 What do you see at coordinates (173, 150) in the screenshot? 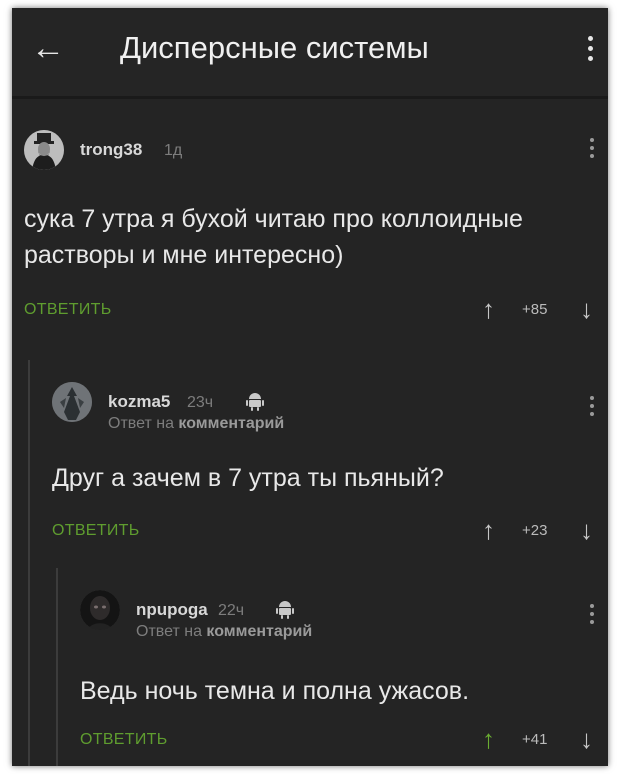
I see `timestamp: 1д` at bounding box center [173, 150].